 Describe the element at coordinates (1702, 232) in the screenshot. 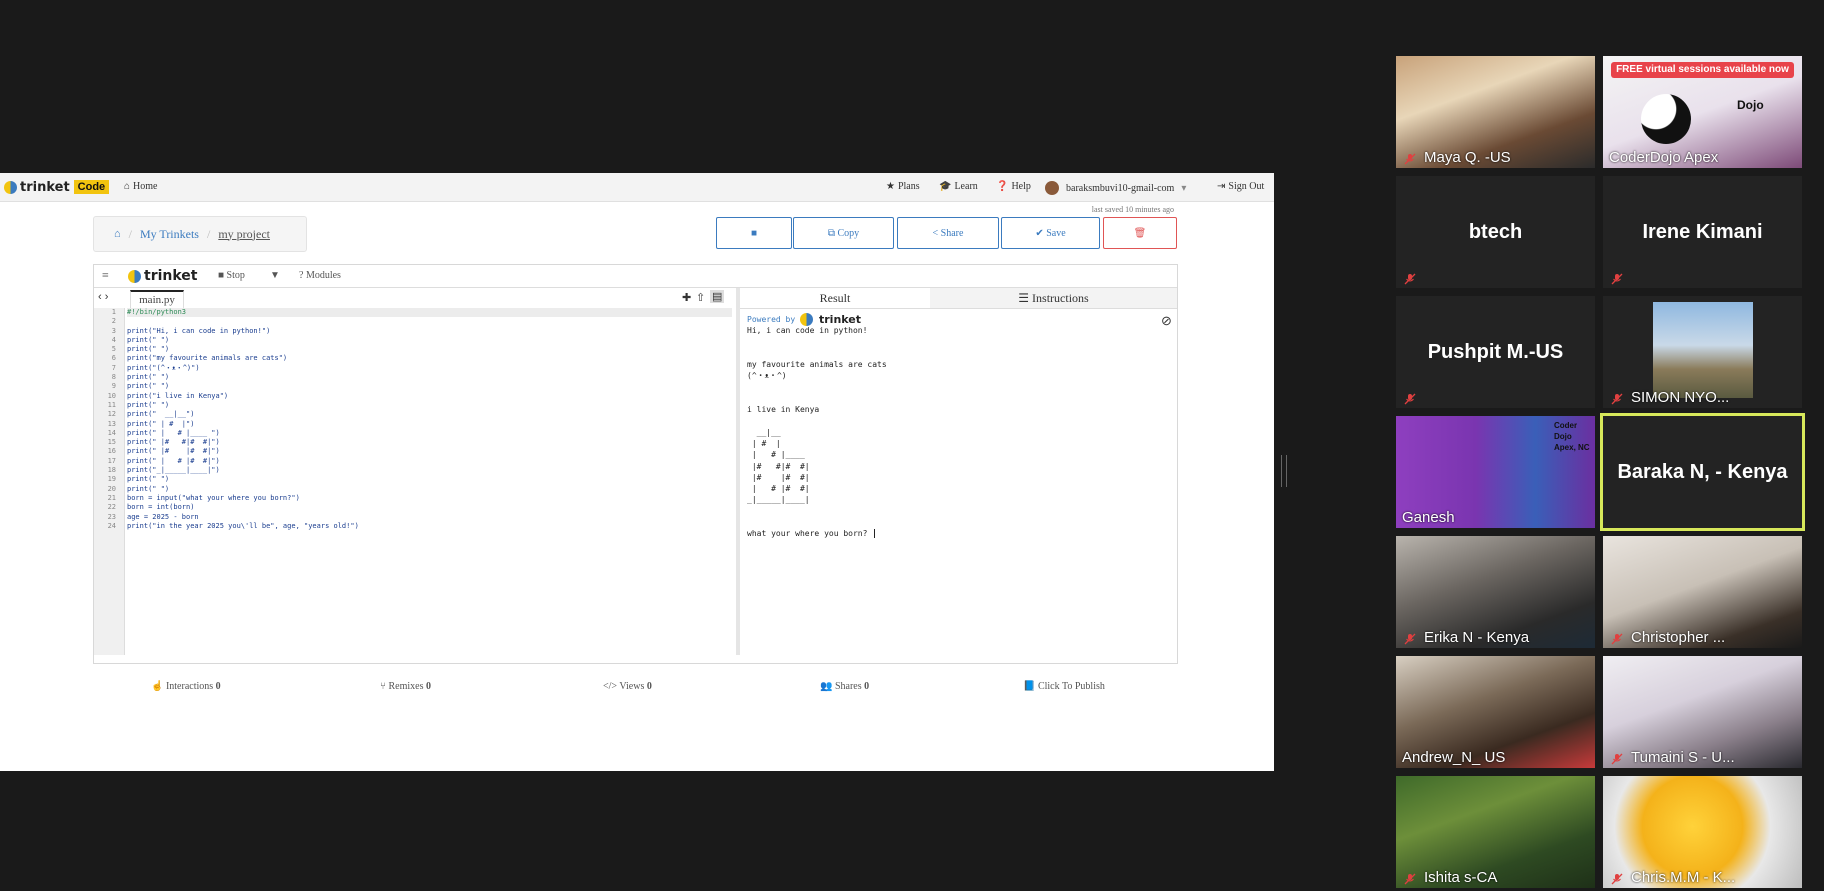

I see `participant-tile: Irene Kimani` at that location.